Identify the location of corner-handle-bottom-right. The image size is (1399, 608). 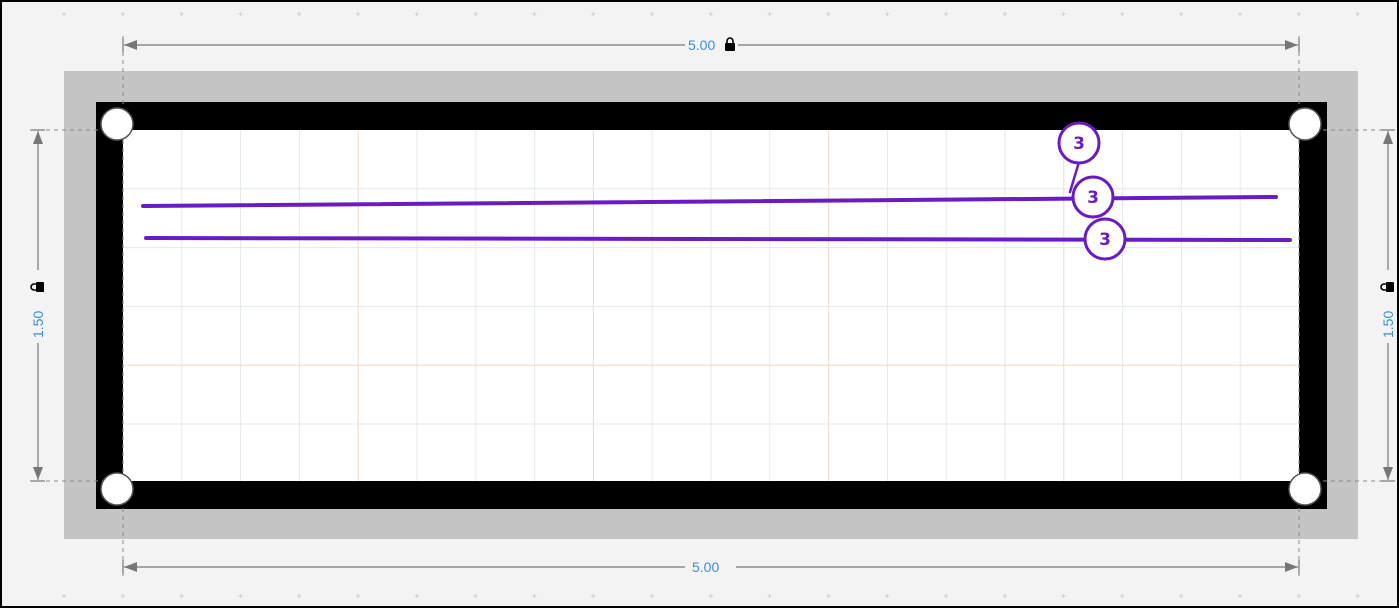
(1305, 489).